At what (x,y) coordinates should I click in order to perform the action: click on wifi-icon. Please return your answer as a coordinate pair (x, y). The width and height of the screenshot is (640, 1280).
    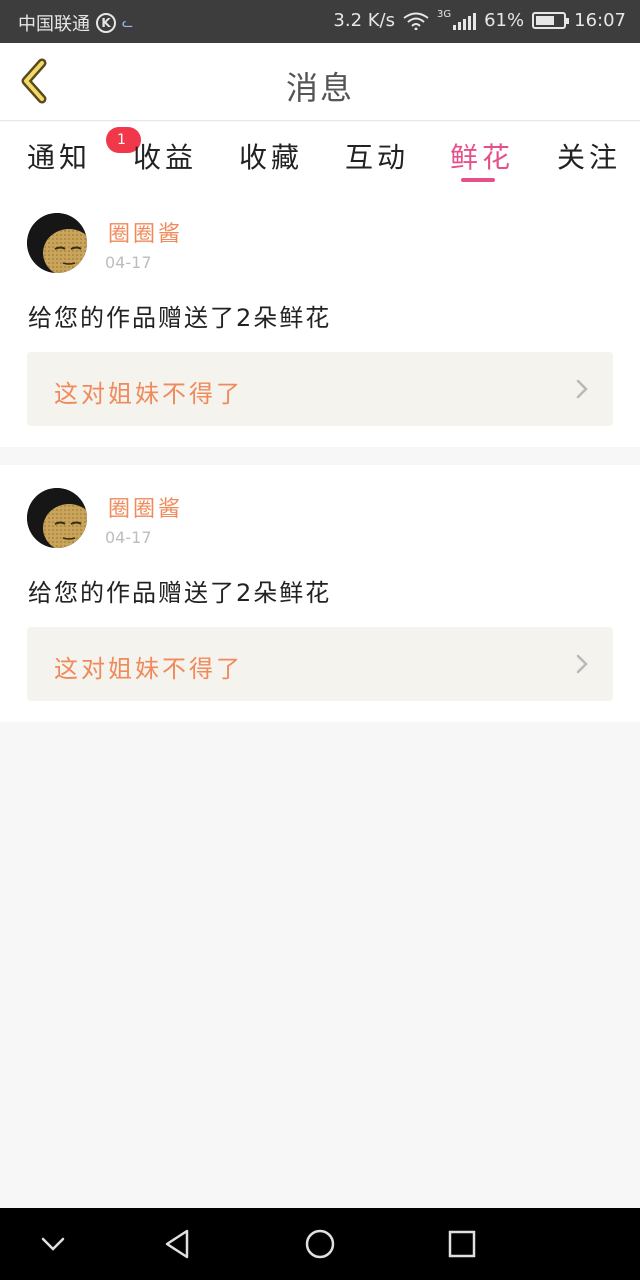
    Looking at the image, I should click on (416, 21).